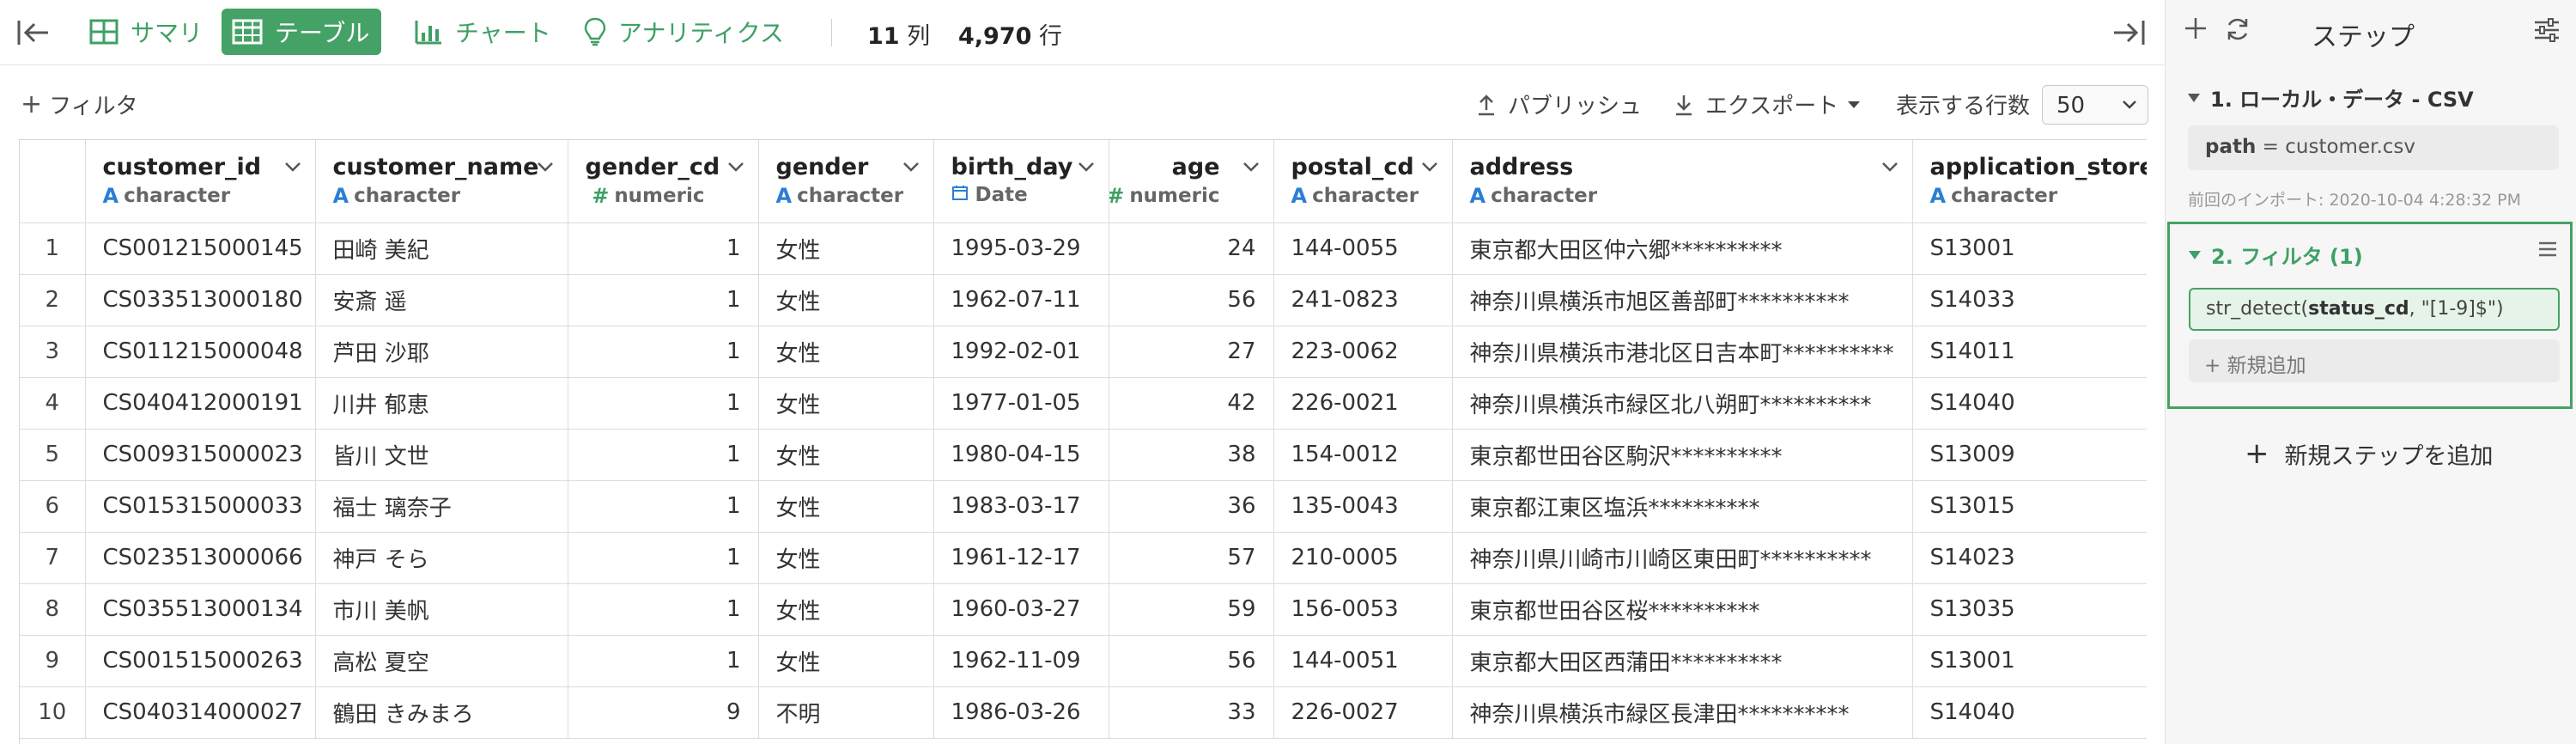  Describe the element at coordinates (1682, 507) in the screenshot. I see `cell-address: 東京都江東区塩浜**********` at that location.